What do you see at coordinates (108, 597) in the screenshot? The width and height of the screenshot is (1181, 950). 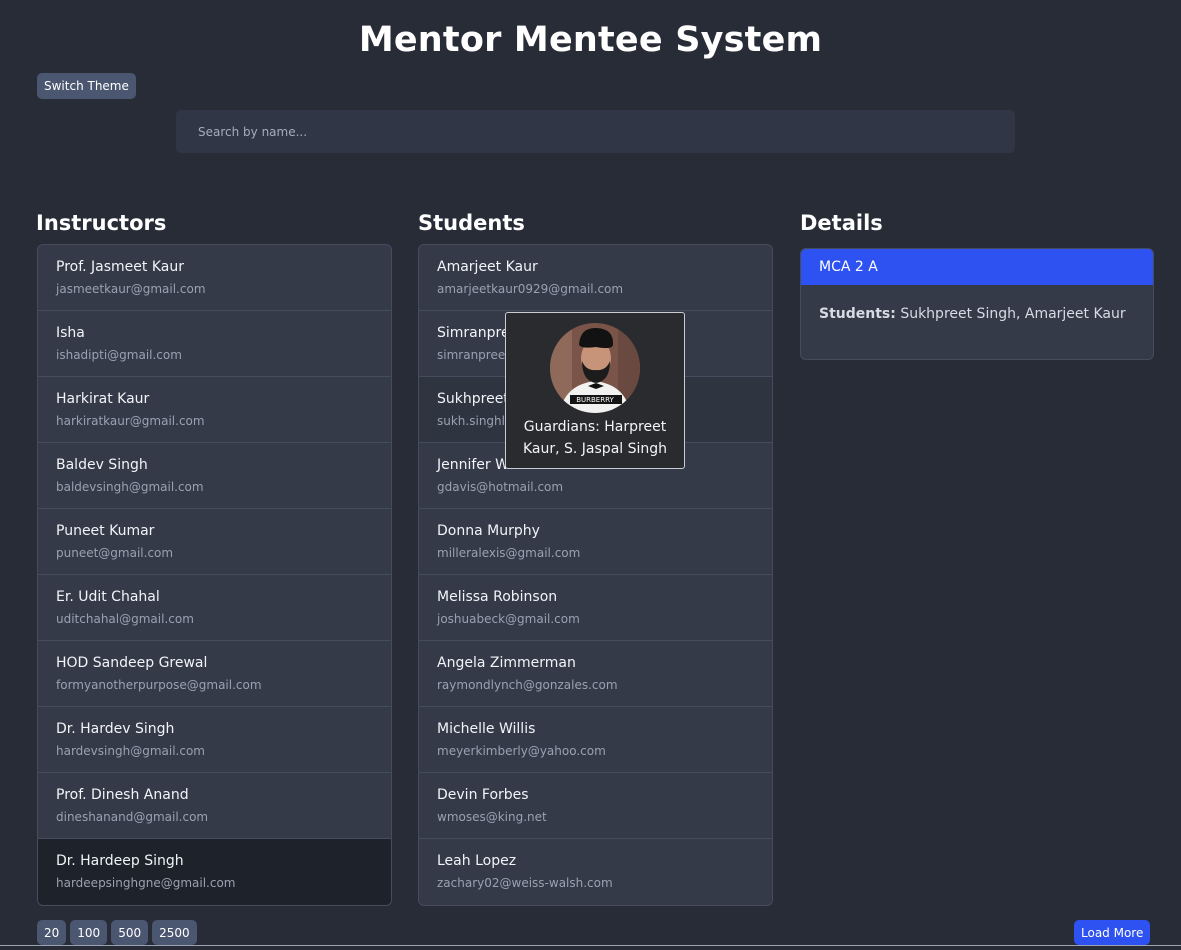 I see `instructor-name: Er. Udit Chahal` at bounding box center [108, 597].